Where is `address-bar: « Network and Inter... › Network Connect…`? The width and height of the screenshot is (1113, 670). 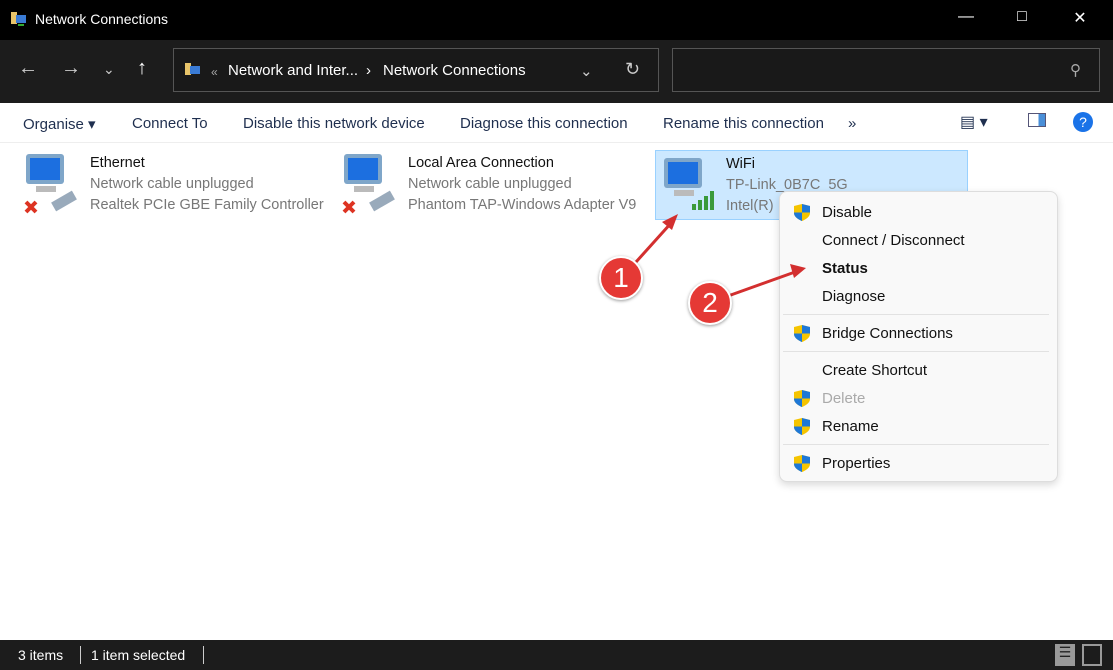
address-bar: « Network and Inter... › Network Connect… is located at coordinates (416, 70).